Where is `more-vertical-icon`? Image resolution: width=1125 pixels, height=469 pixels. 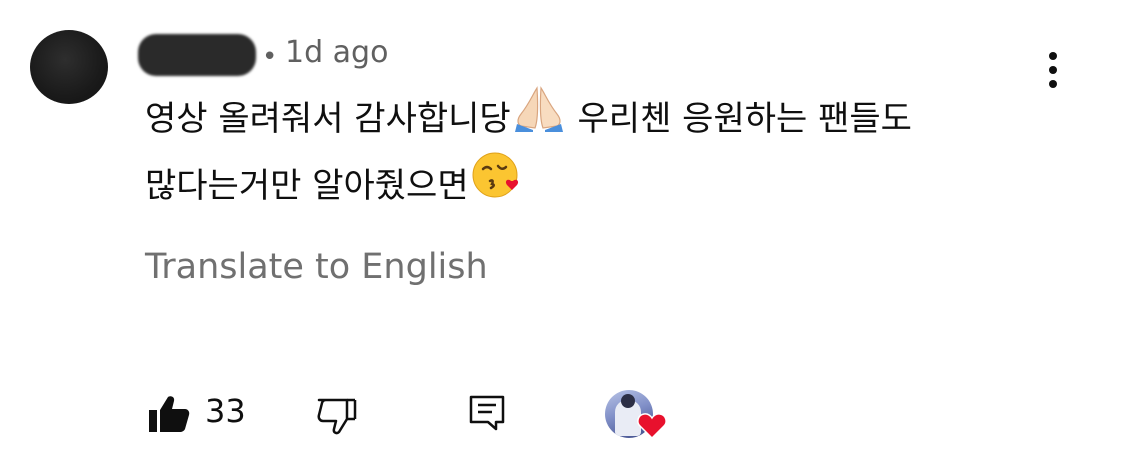 more-vertical-icon is located at coordinates (1053, 70).